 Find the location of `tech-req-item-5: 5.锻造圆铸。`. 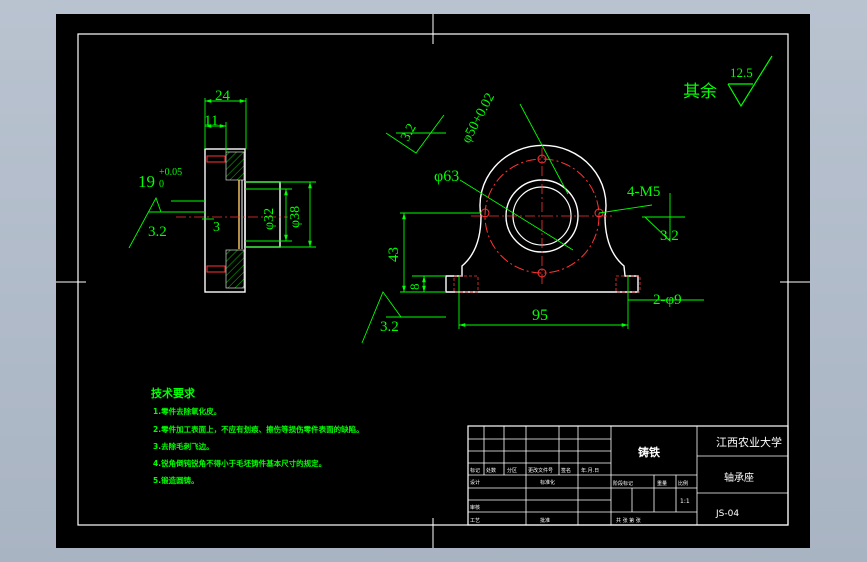

tech-req-item-5: 5.锻造圆铸。 is located at coordinates (176, 480).